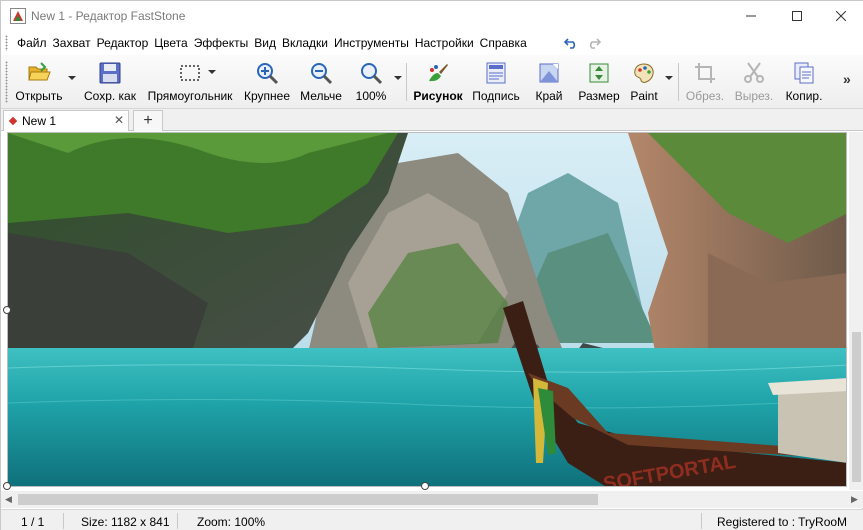 The width and height of the screenshot is (863, 530). Describe the element at coordinates (496, 96) in the screenshot. I see `caption-label: Подпись` at that location.